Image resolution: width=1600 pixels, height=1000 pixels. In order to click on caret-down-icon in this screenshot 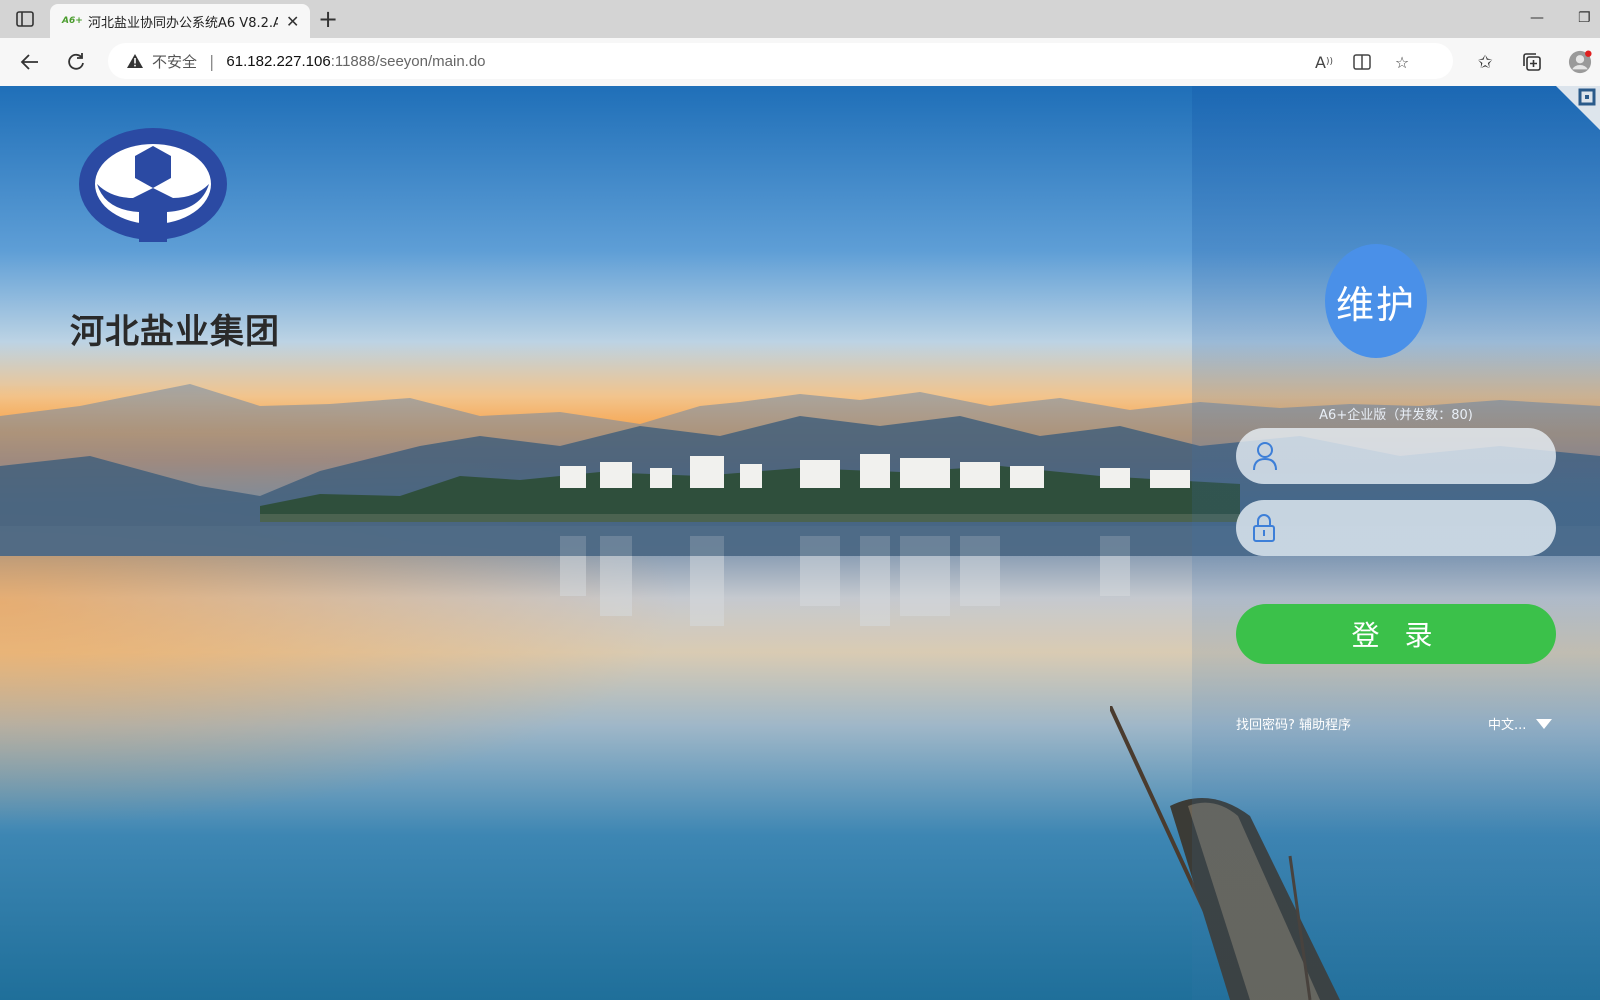, I will do `click(1544, 723)`.